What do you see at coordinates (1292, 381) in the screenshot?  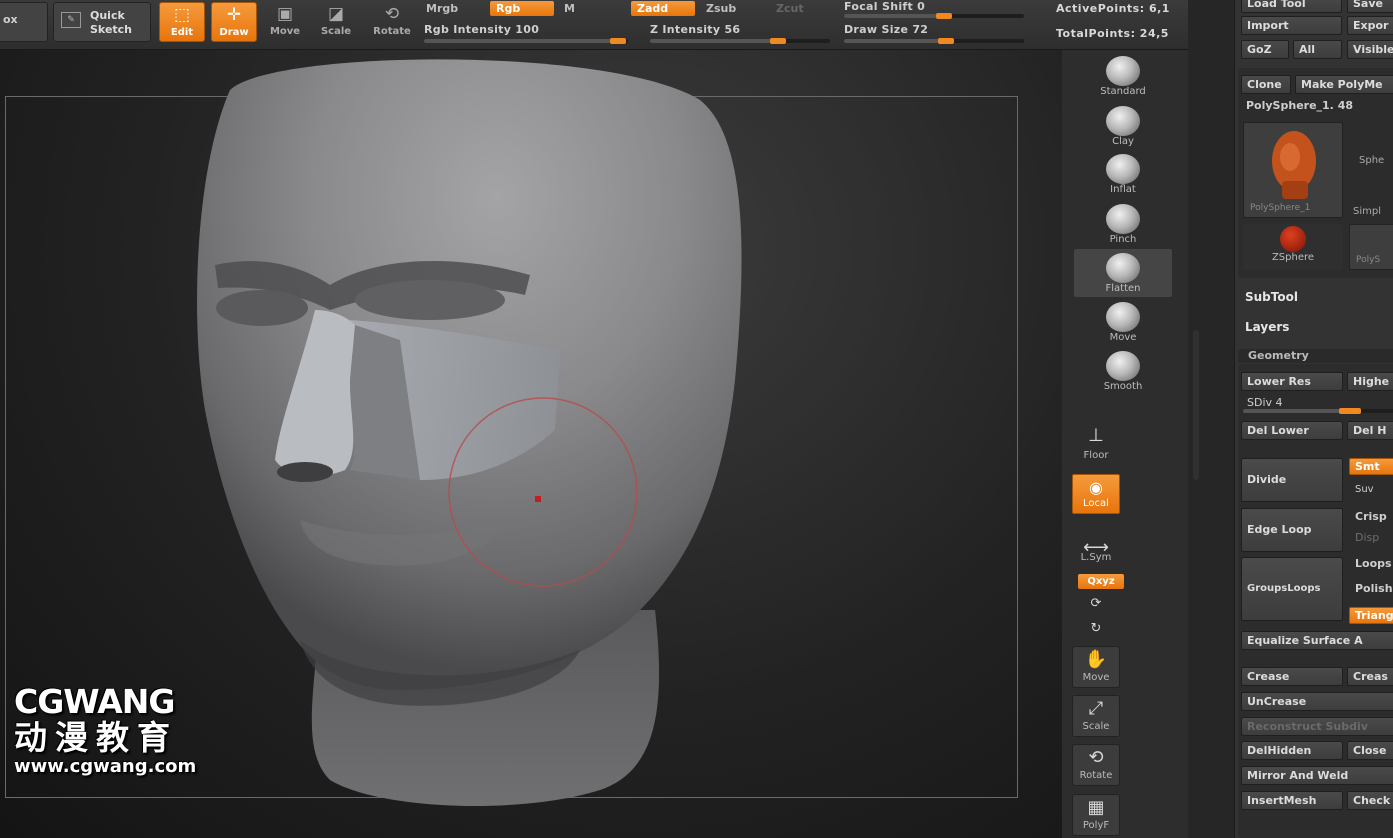 I see `lower-res-button: Lower Res` at bounding box center [1292, 381].